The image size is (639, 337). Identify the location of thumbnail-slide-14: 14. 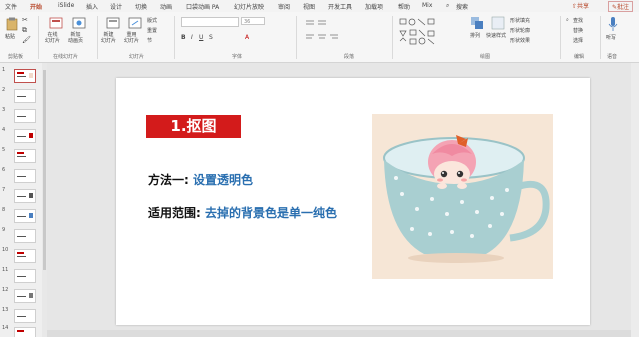
(23, 331).